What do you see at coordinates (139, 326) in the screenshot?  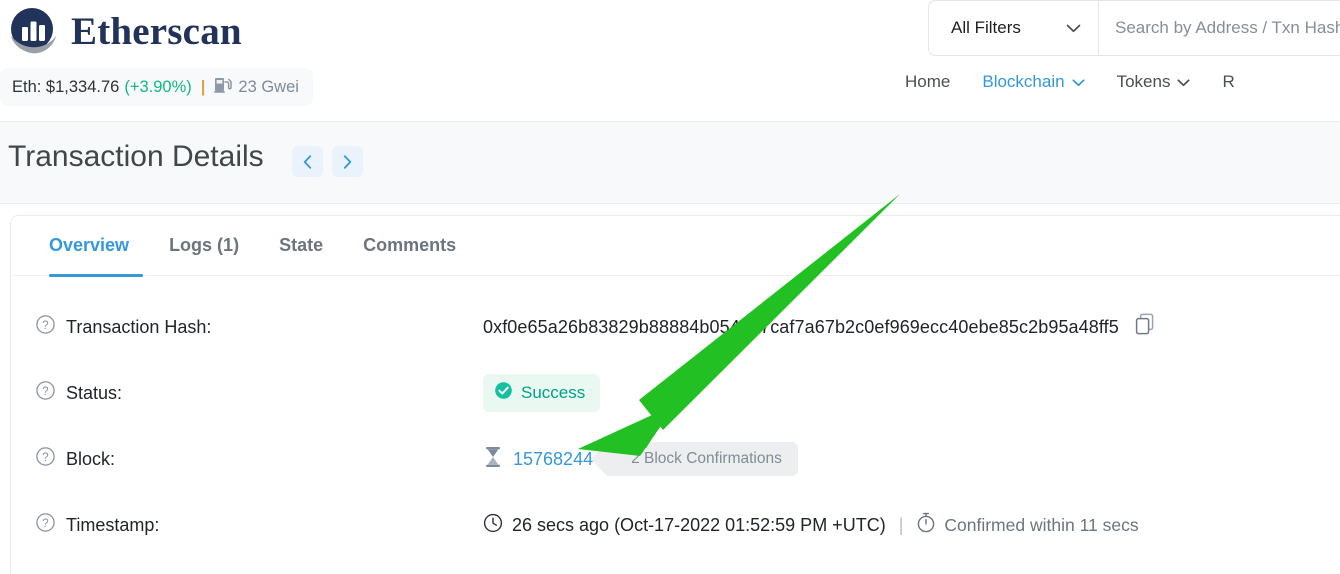 I see `label-text-transaction-hash: Transaction Hash:` at bounding box center [139, 326].